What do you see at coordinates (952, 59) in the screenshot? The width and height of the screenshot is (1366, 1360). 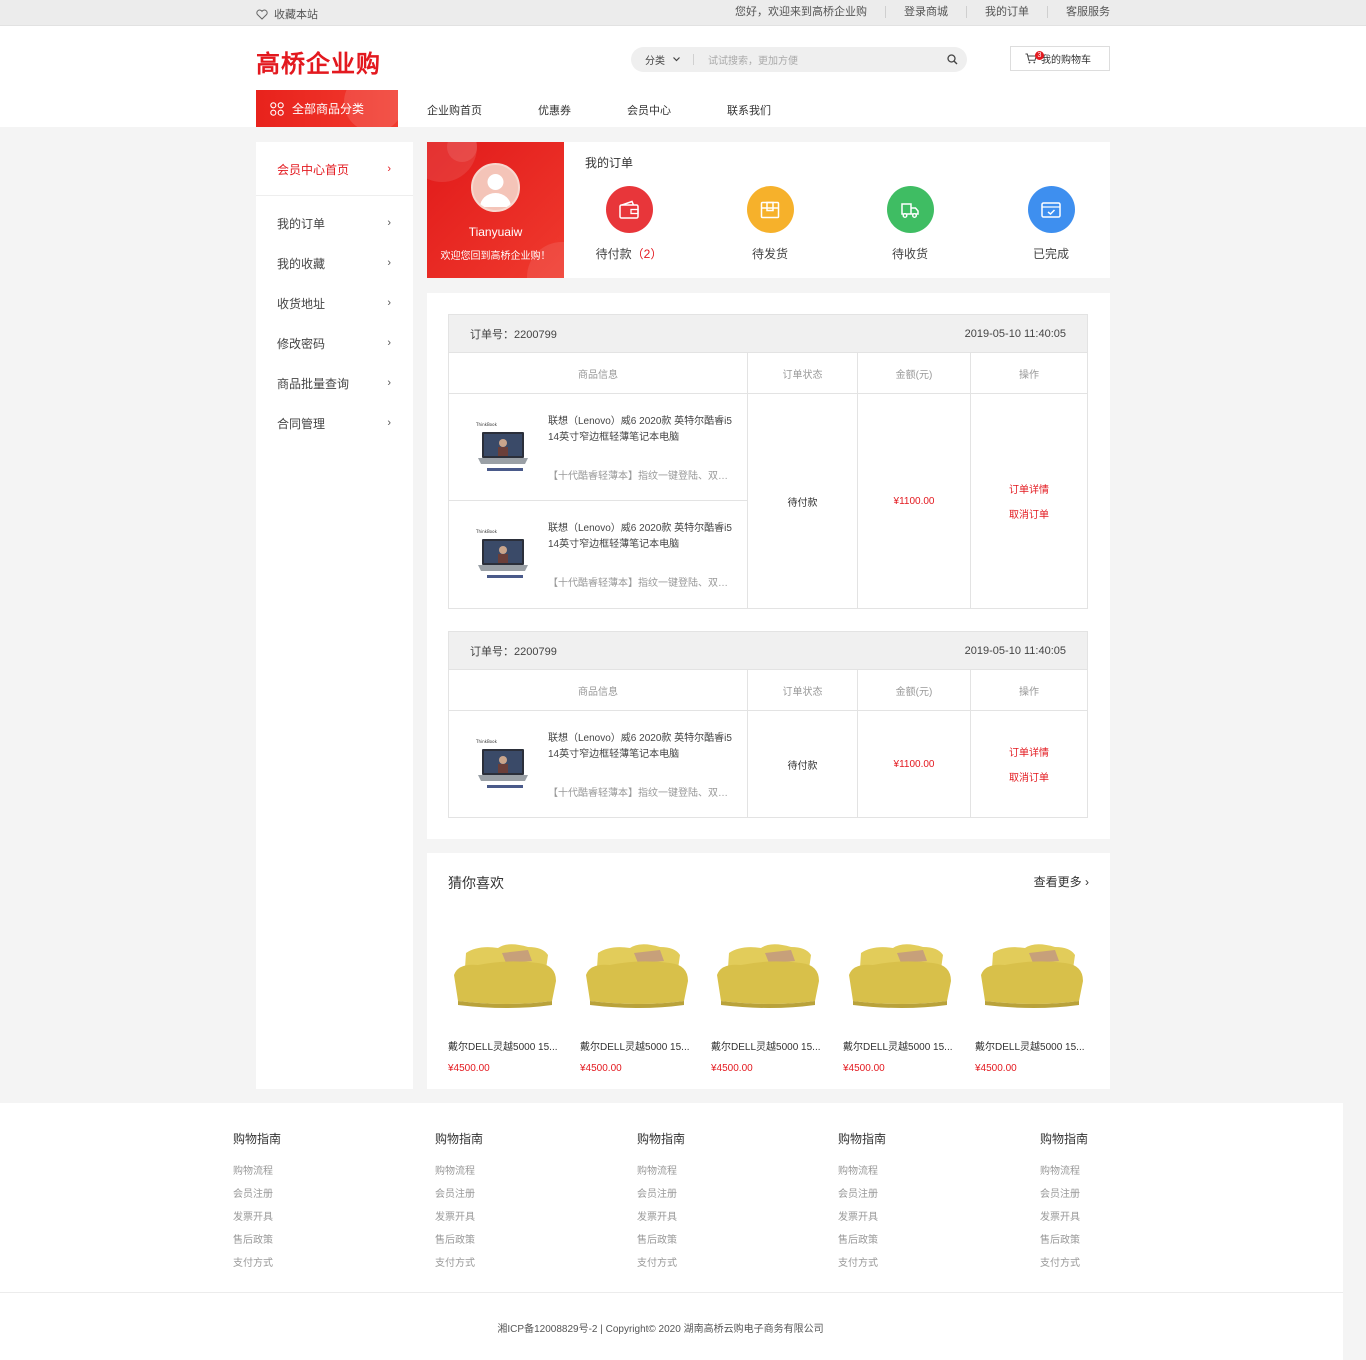 I see `search-button` at bounding box center [952, 59].